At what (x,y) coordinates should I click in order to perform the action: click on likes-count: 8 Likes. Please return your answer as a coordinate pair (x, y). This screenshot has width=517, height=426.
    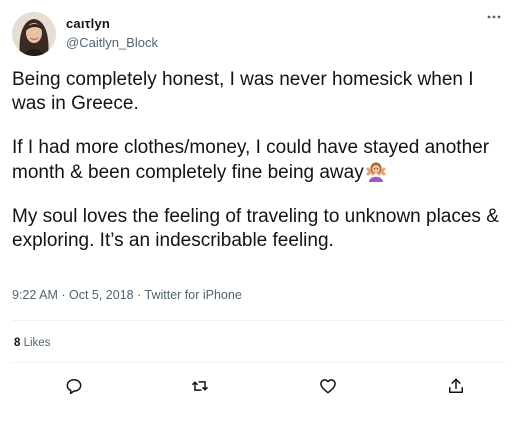
    Looking at the image, I should click on (32, 343).